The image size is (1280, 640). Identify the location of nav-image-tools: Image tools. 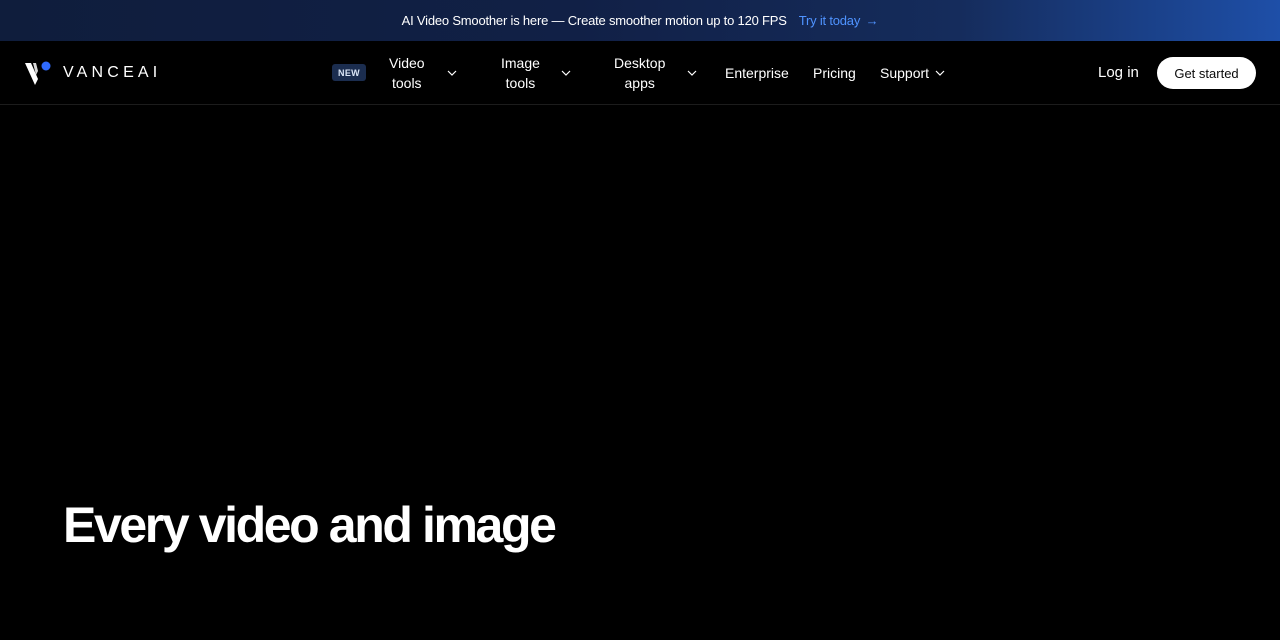
(536, 73).